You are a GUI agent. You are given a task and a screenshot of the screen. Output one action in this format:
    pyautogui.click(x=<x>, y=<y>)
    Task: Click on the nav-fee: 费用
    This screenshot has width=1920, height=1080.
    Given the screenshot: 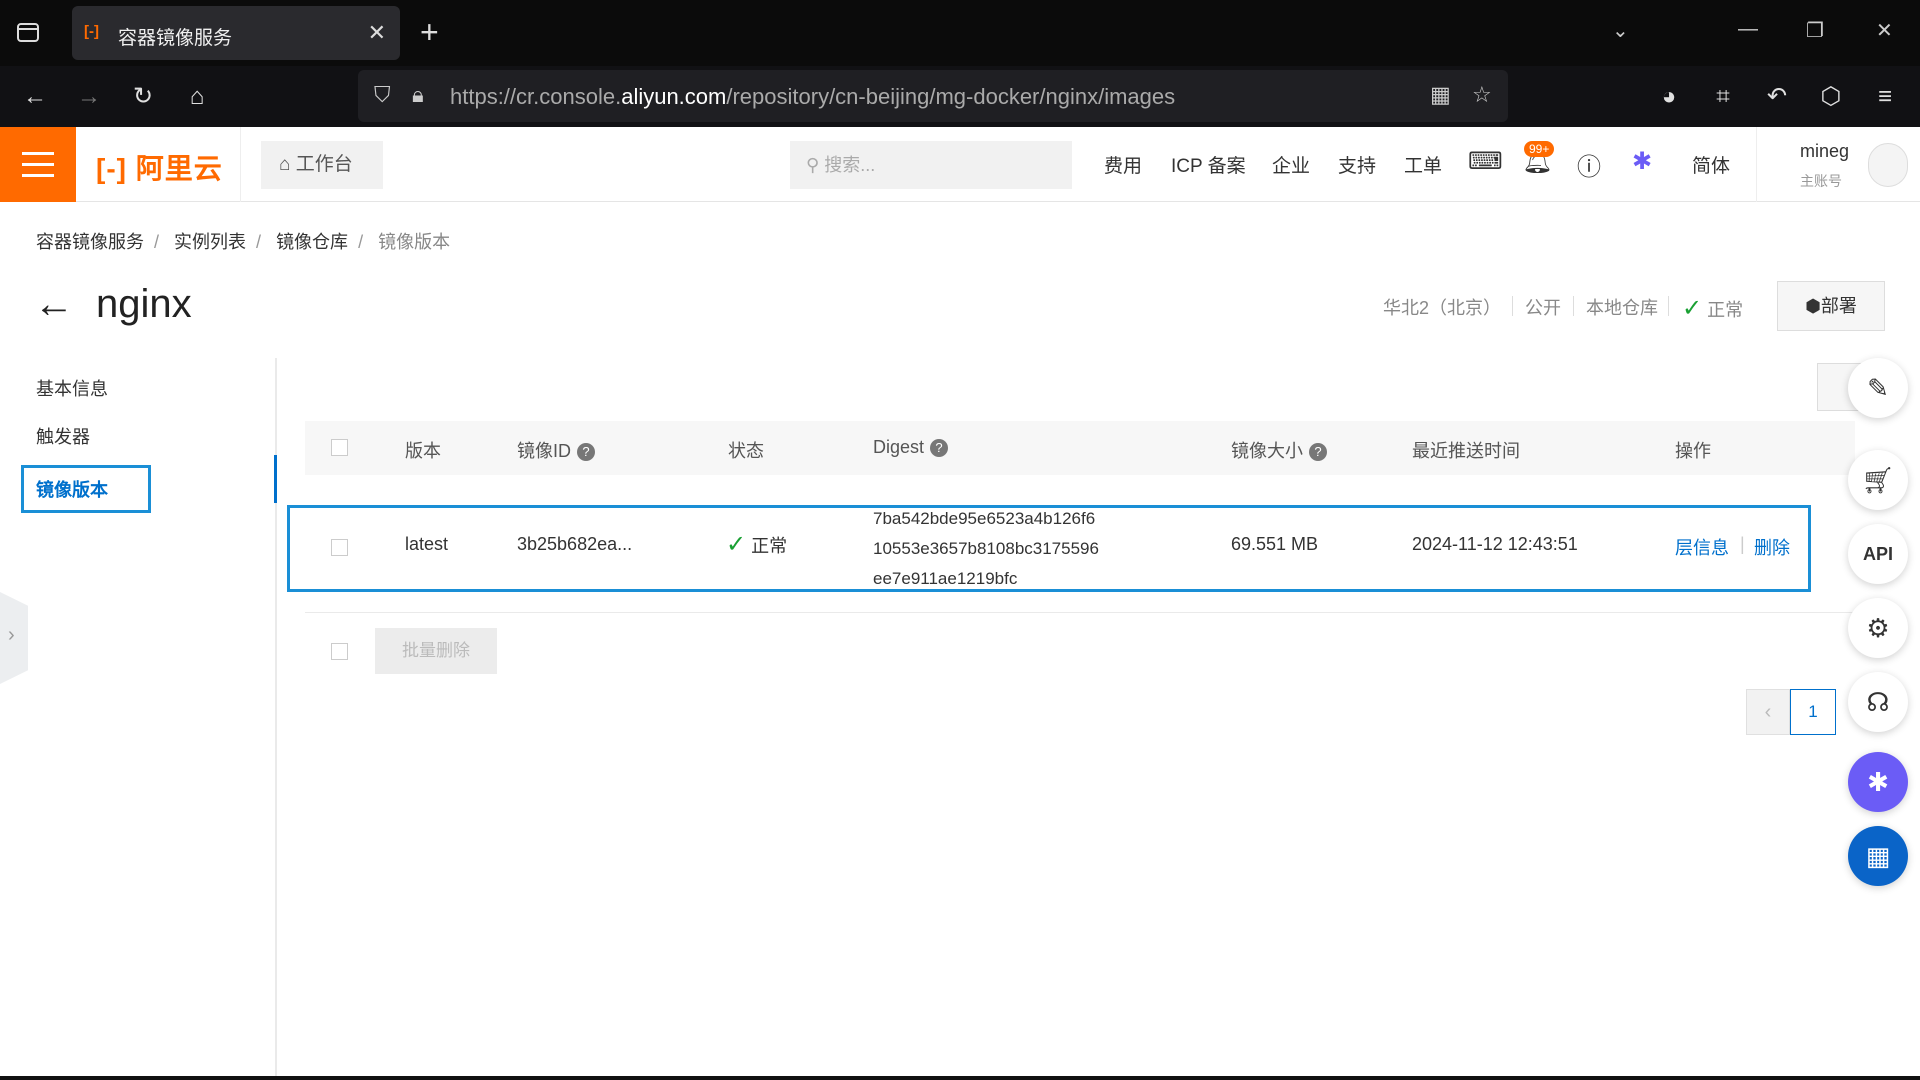 What is the action you would take?
    pyautogui.click(x=1123, y=164)
    